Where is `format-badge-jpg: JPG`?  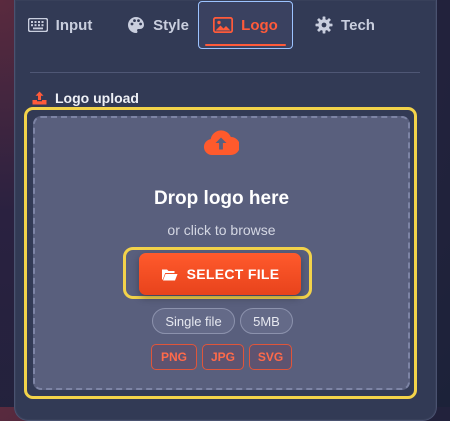 format-badge-jpg: JPG is located at coordinates (223, 357).